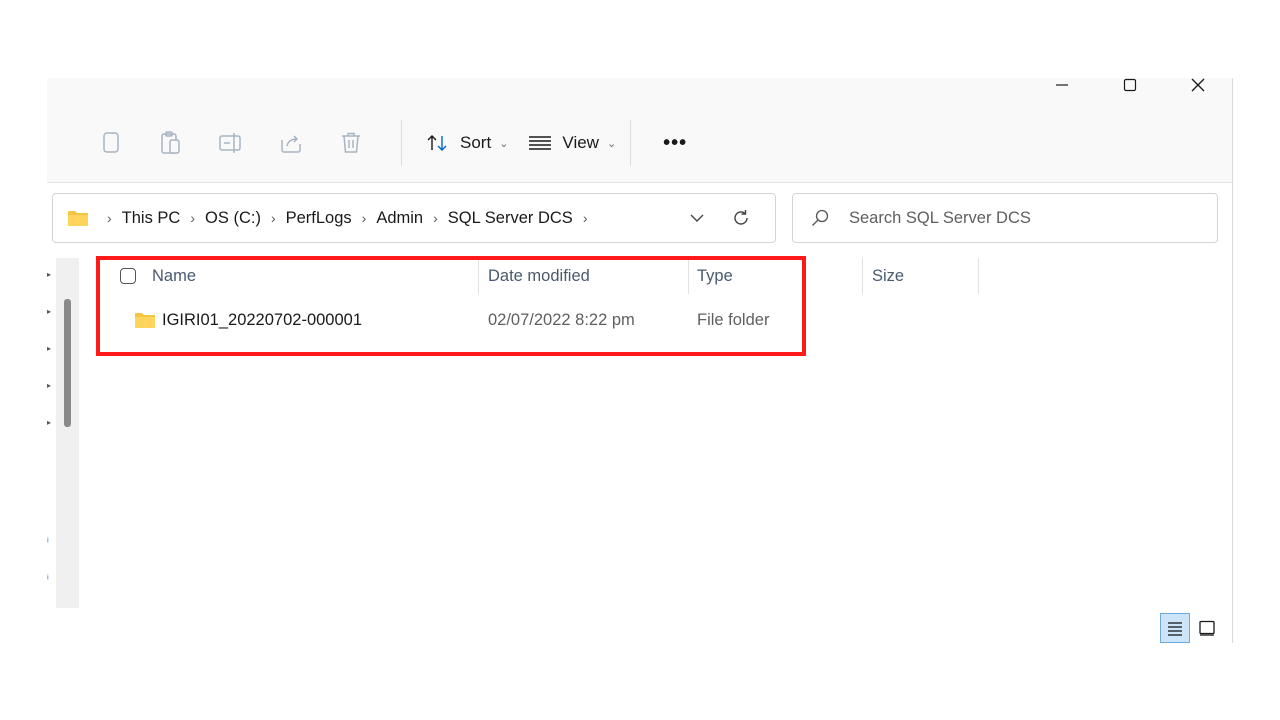 This screenshot has width=1280, height=720. I want to click on navigation-pane-scrollbar, so click(67, 363).